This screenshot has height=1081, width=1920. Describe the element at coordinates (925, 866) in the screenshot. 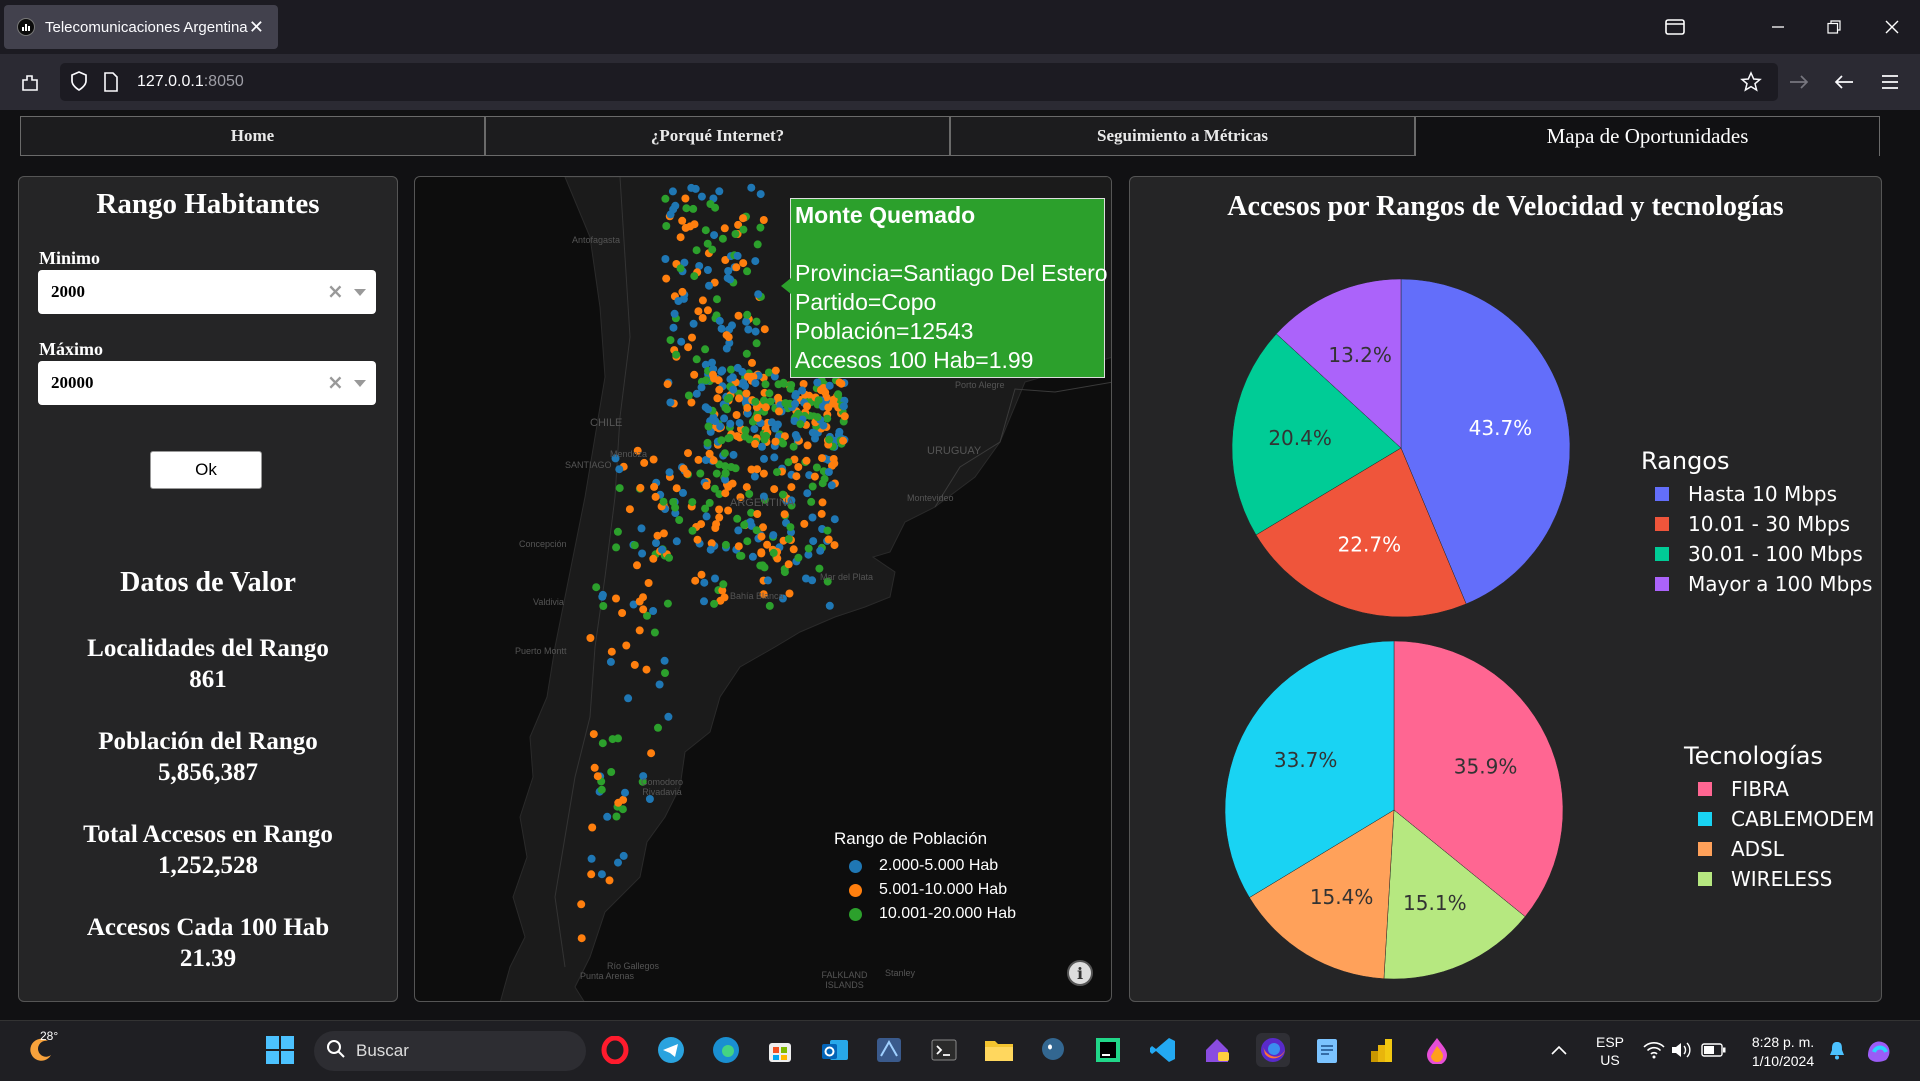

I see `legend-item-2000-5000: 2.000-5.000 Hab` at that location.